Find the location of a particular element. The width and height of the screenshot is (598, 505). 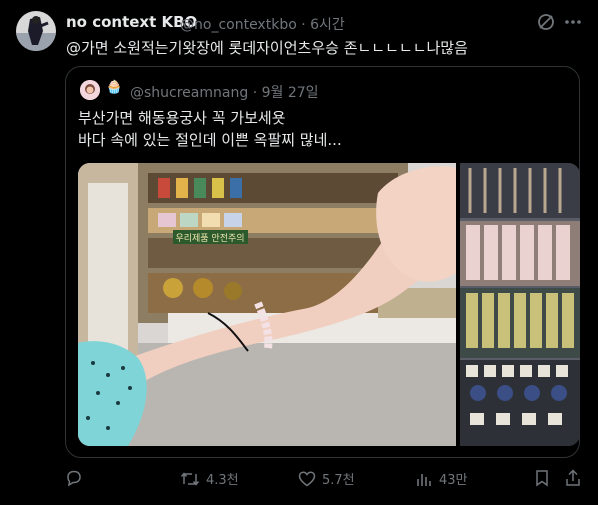

like-icon is located at coordinates (307, 479).